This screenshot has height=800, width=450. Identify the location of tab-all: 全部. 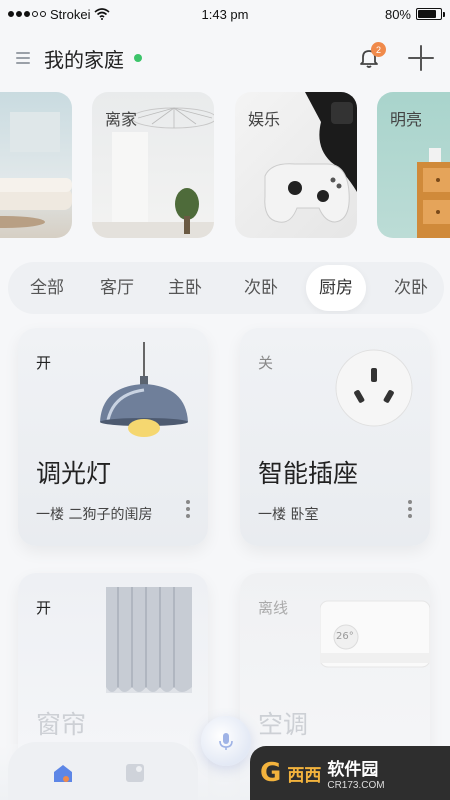
(47, 288).